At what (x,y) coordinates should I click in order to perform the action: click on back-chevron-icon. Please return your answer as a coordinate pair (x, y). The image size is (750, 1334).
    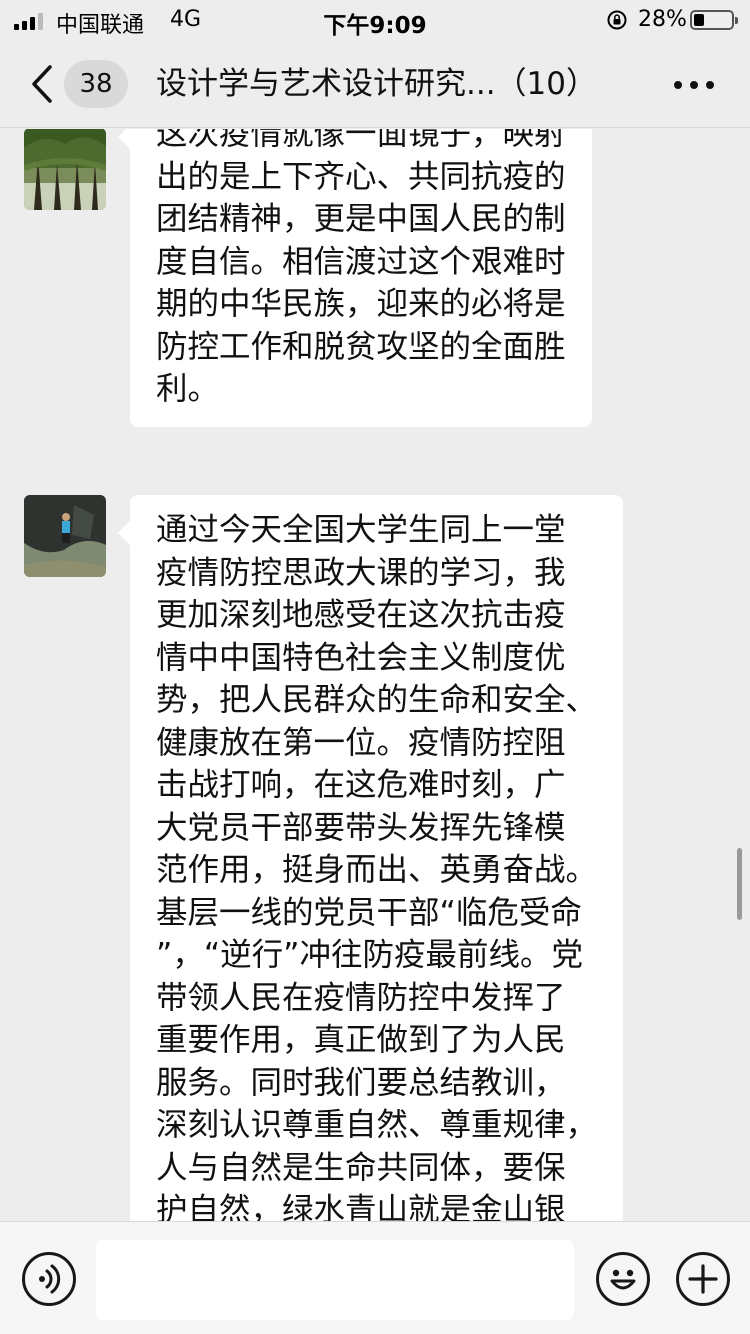
    Looking at the image, I should click on (43, 84).